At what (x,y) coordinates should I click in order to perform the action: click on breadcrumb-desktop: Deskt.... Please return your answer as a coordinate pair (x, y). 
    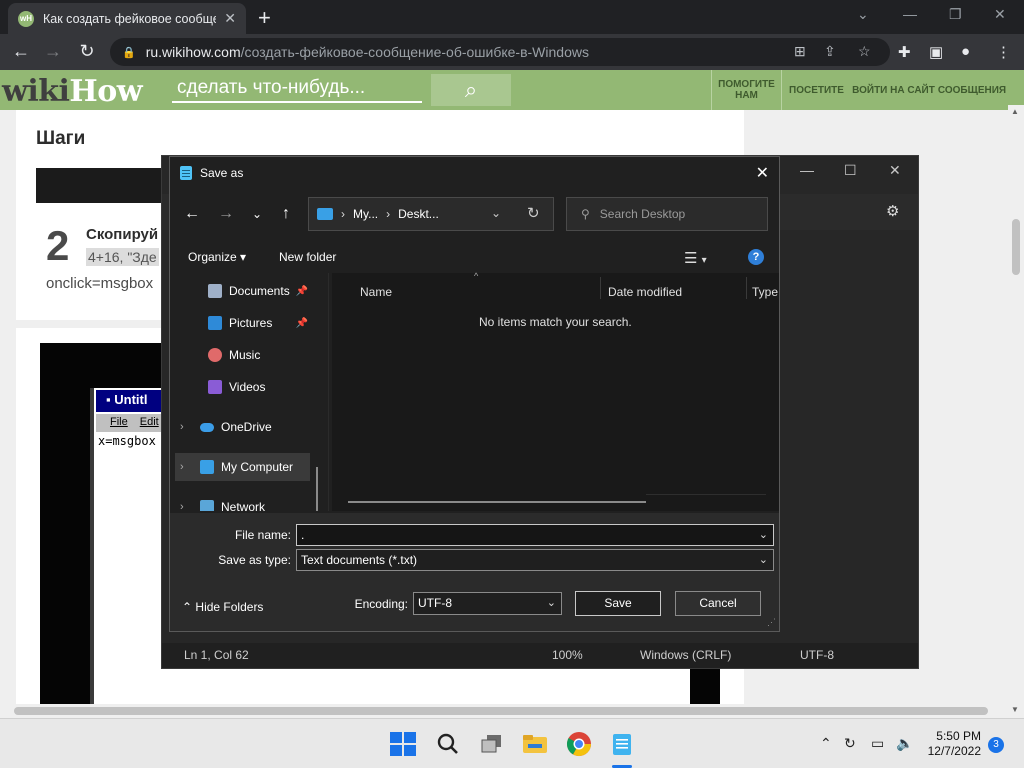
    Looking at the image, I should click on (418, 214).